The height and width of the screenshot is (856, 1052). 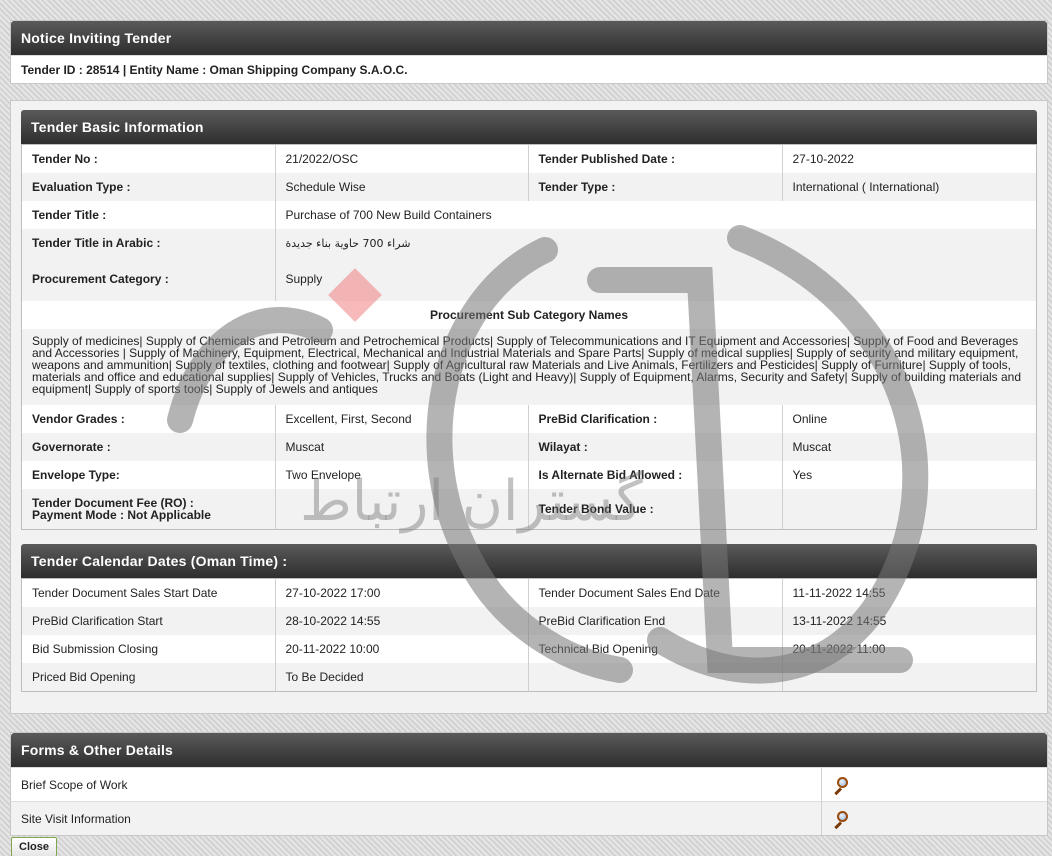 What do you see at coordinates (908, 593) in the screenshot?
I see `sales-end-value: 11-11-2022 14:55` at bounding box center [908, 593].